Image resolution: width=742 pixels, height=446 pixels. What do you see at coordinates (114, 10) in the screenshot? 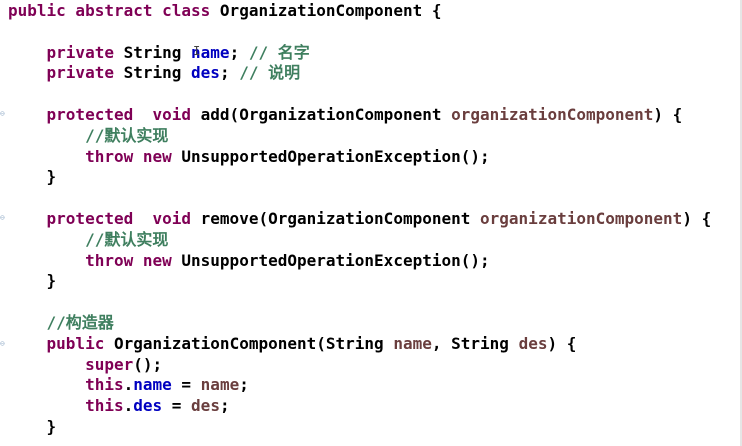
I see `code-token: public abstract class` at bounding box center [114, 10].